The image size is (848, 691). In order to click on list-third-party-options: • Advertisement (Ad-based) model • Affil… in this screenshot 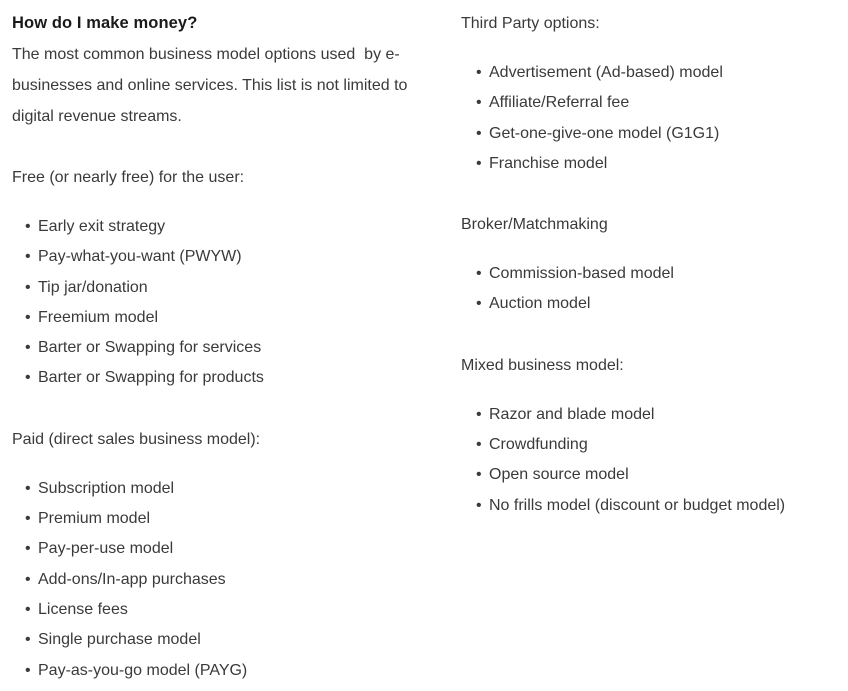, I will do `click(651, 118)`.